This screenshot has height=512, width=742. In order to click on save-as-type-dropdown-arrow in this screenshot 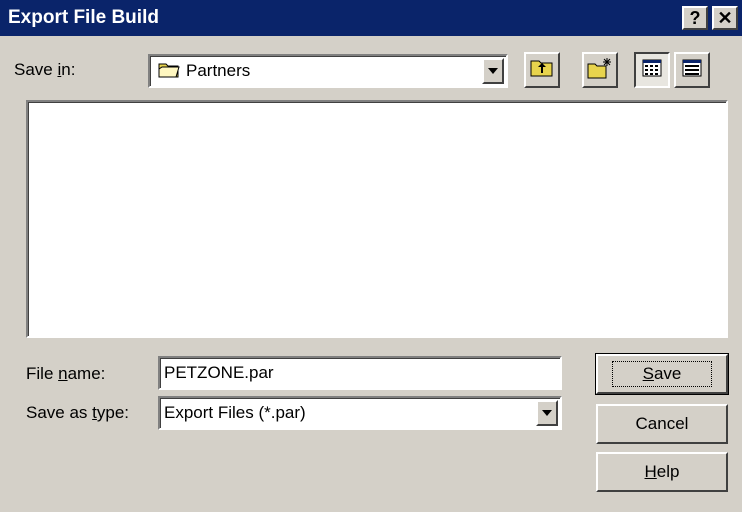, I will do `click(547, 413)`.